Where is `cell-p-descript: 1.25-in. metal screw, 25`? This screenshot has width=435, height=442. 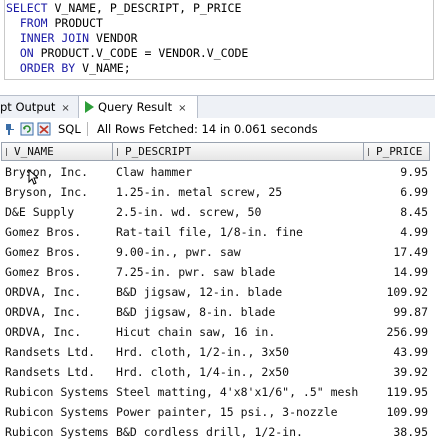
cell-p-descript: 1.25-in. metal screw, 25 is located at coordinates (239, 192).